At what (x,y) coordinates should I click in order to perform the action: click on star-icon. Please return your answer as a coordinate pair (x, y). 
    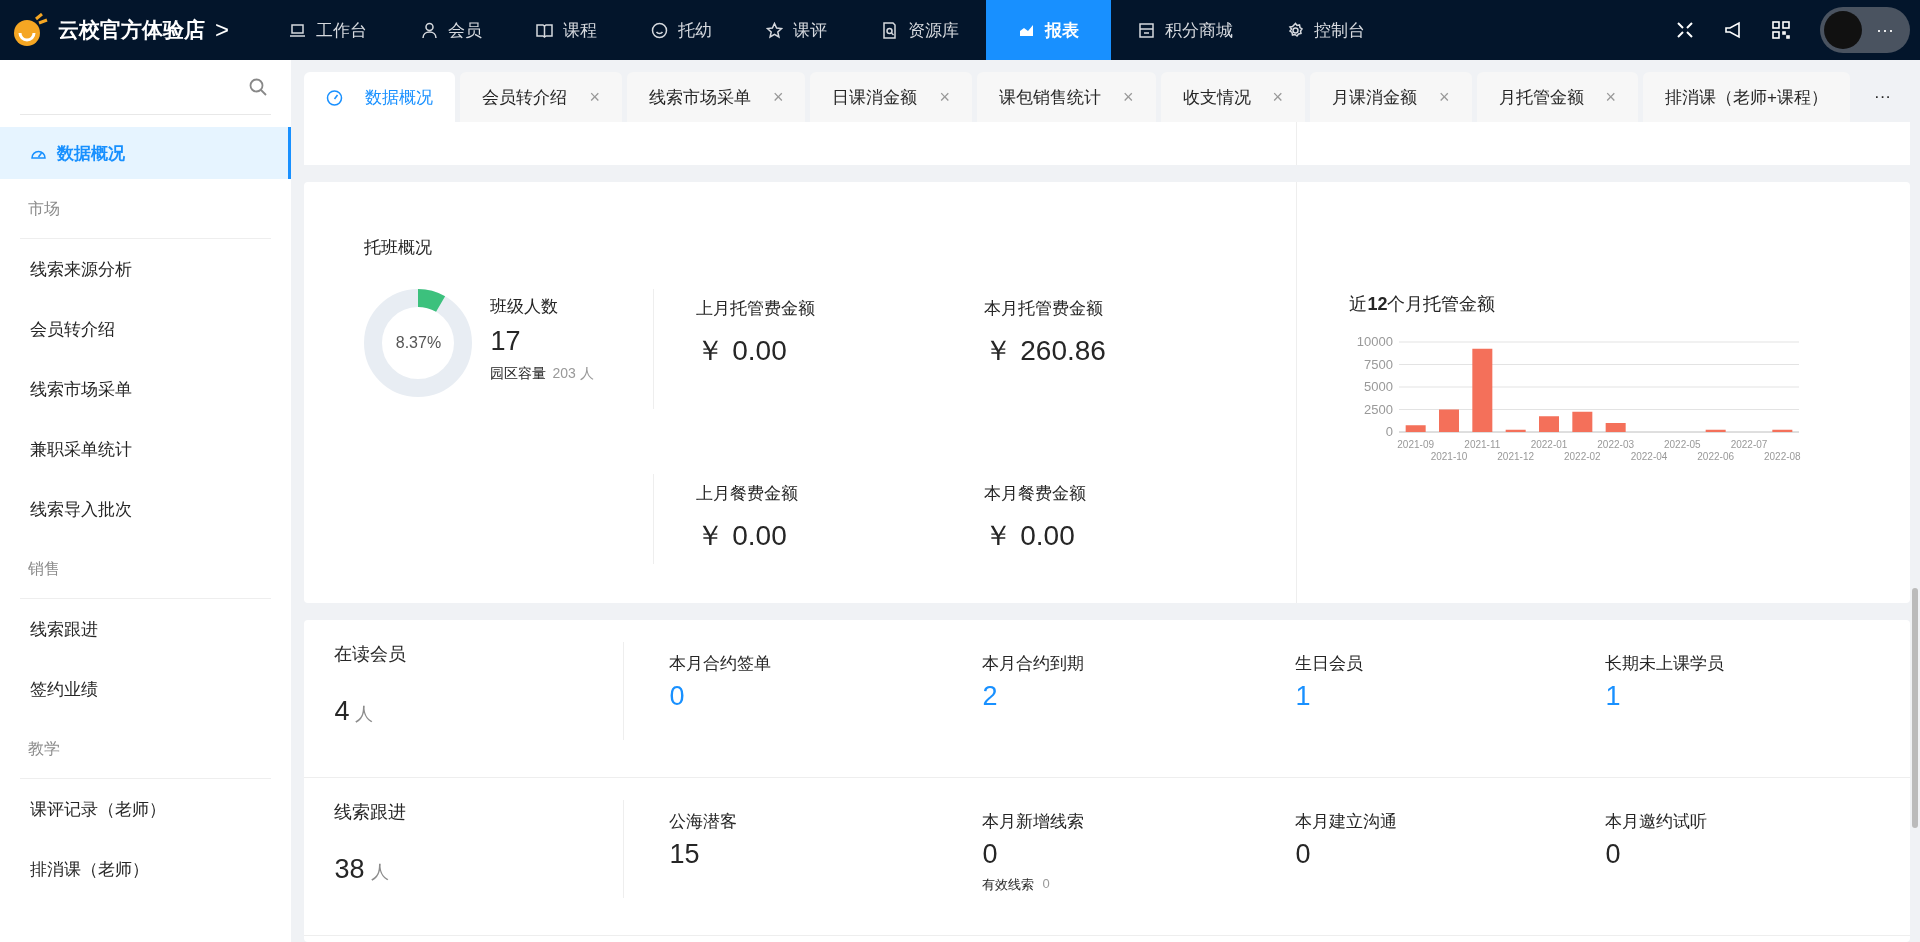
    Looking at the image, I should click on (774, 30).